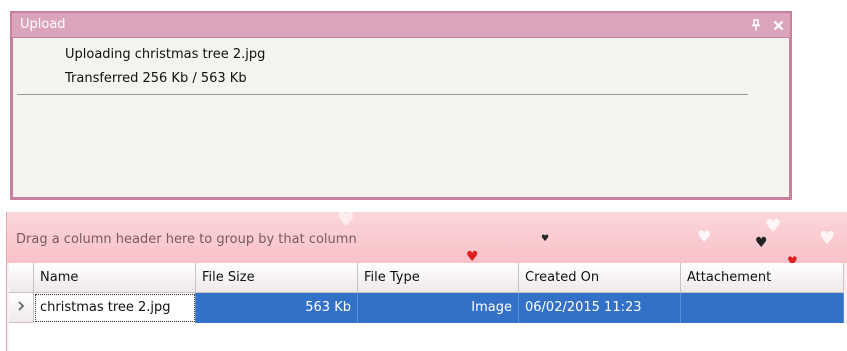 The image size is (847, 351). What do you see at coordinates (767, 25) in the screenshot?
I see `upload-title-buttons` at bounding box center [767, 25].